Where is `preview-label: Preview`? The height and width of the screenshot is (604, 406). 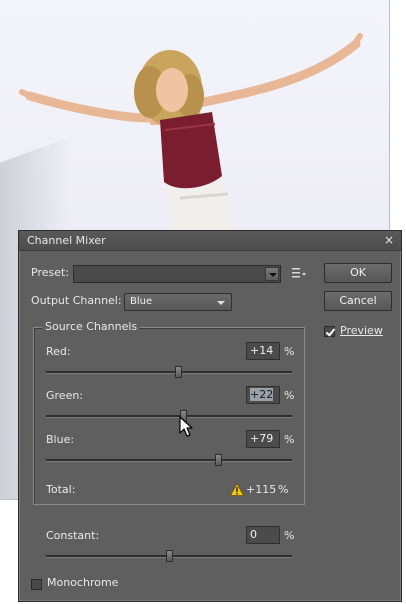 preview-label: Preview is located at coordinates (361, 330).